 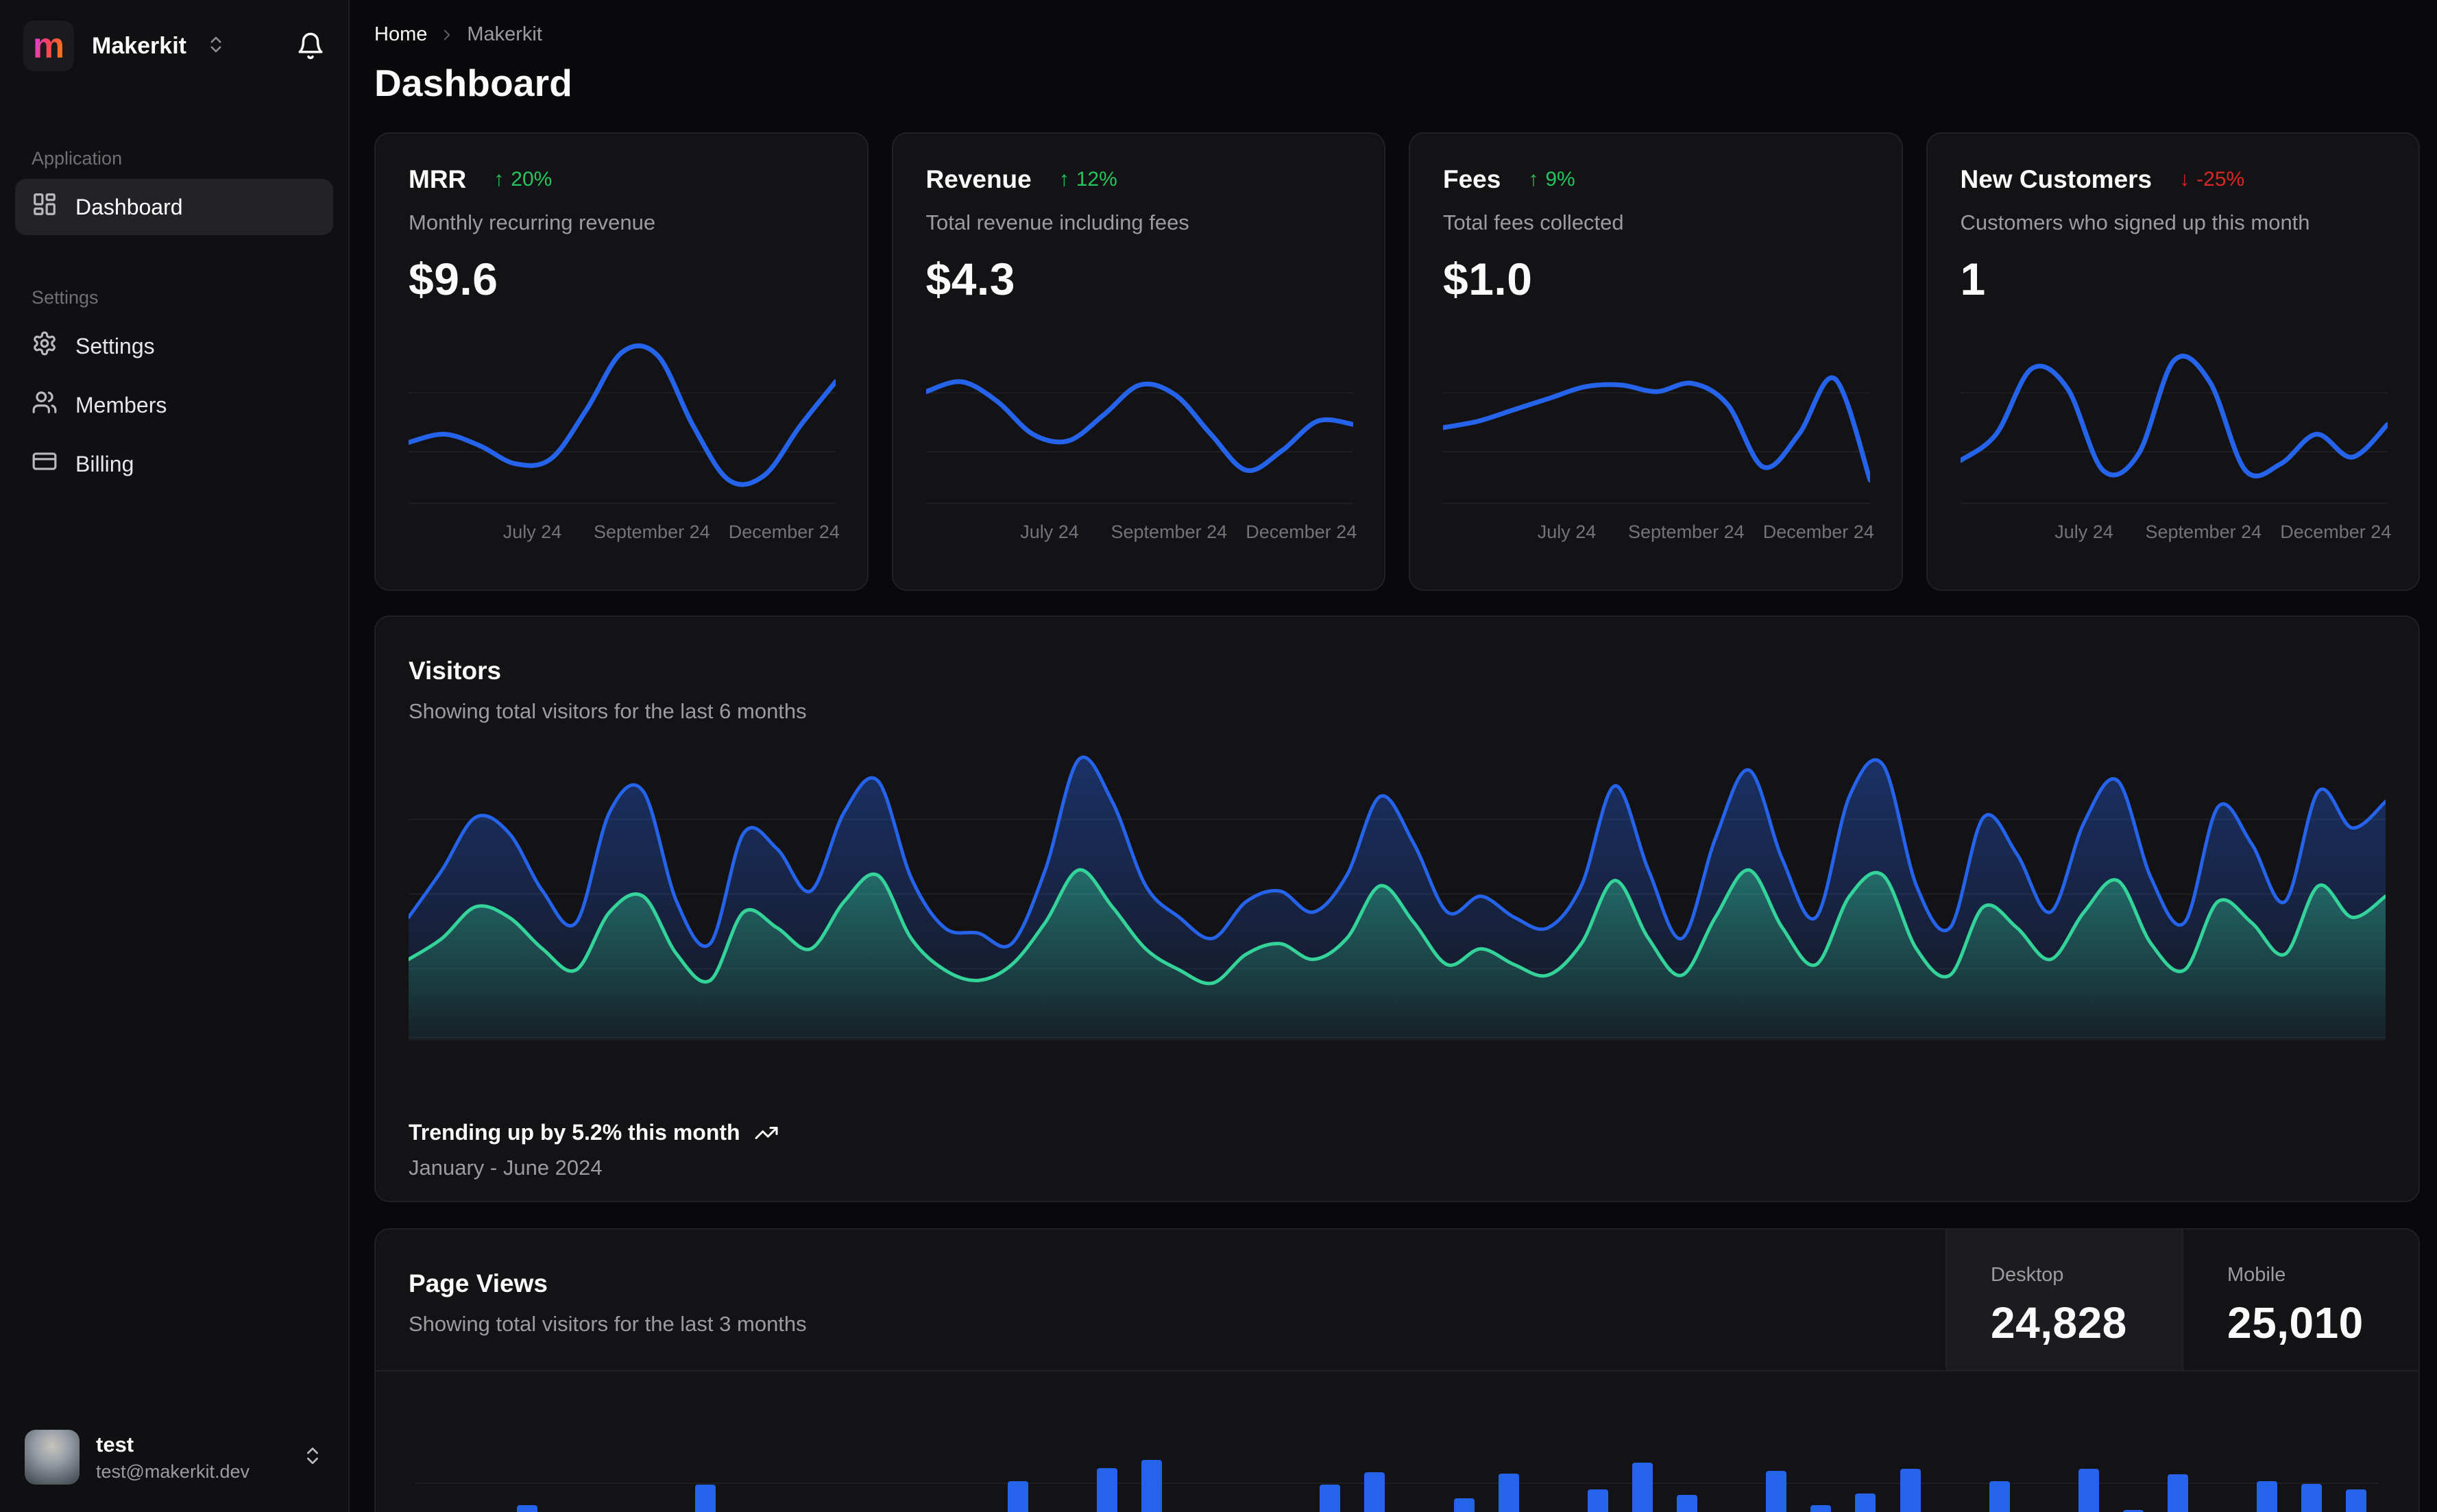 I want to click on org-switcher: m Makerkit, so click(x=174, y=46).